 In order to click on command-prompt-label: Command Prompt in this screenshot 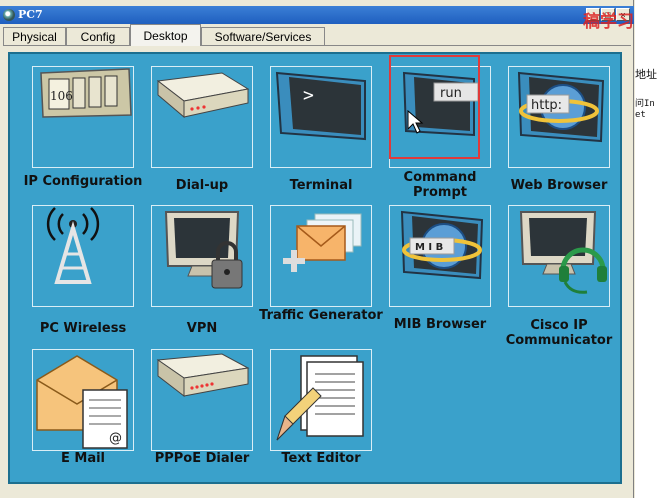, I will do `click(440, 185)`.